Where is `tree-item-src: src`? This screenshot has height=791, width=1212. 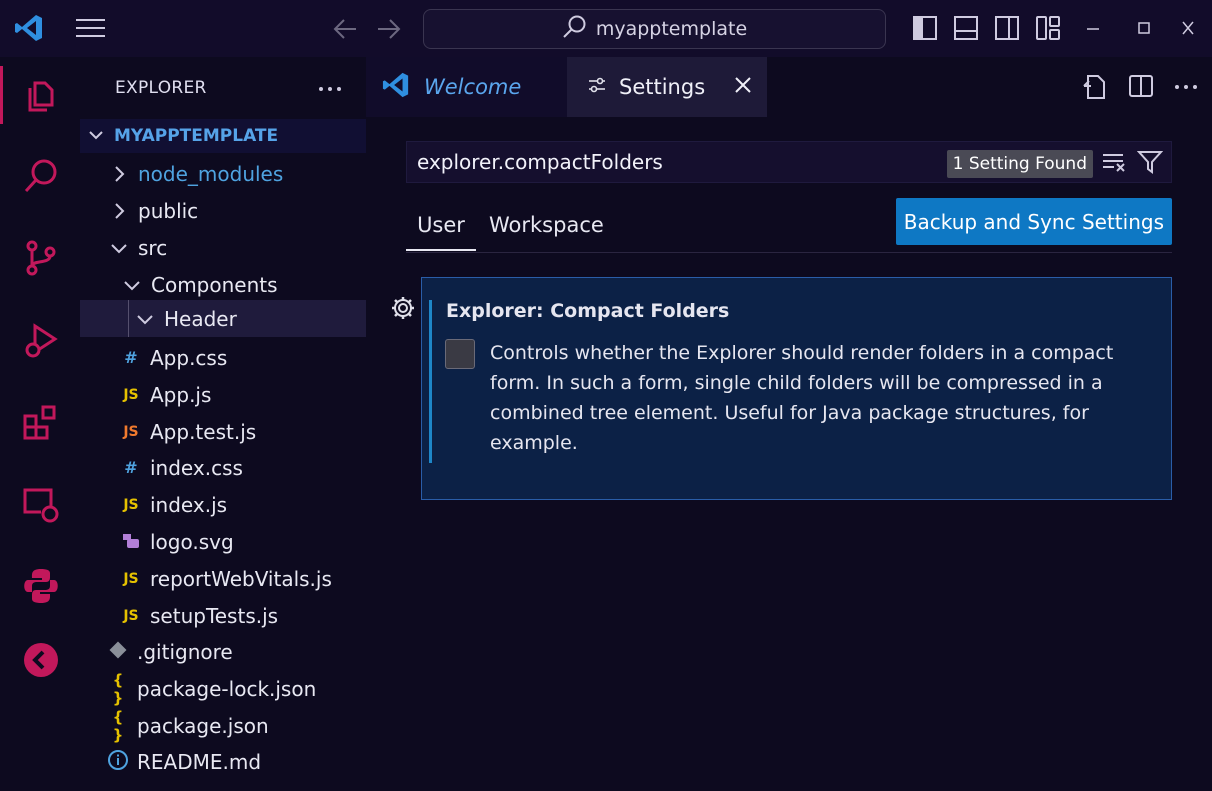
tree-item-src: src is located at coordinates (223, 247).